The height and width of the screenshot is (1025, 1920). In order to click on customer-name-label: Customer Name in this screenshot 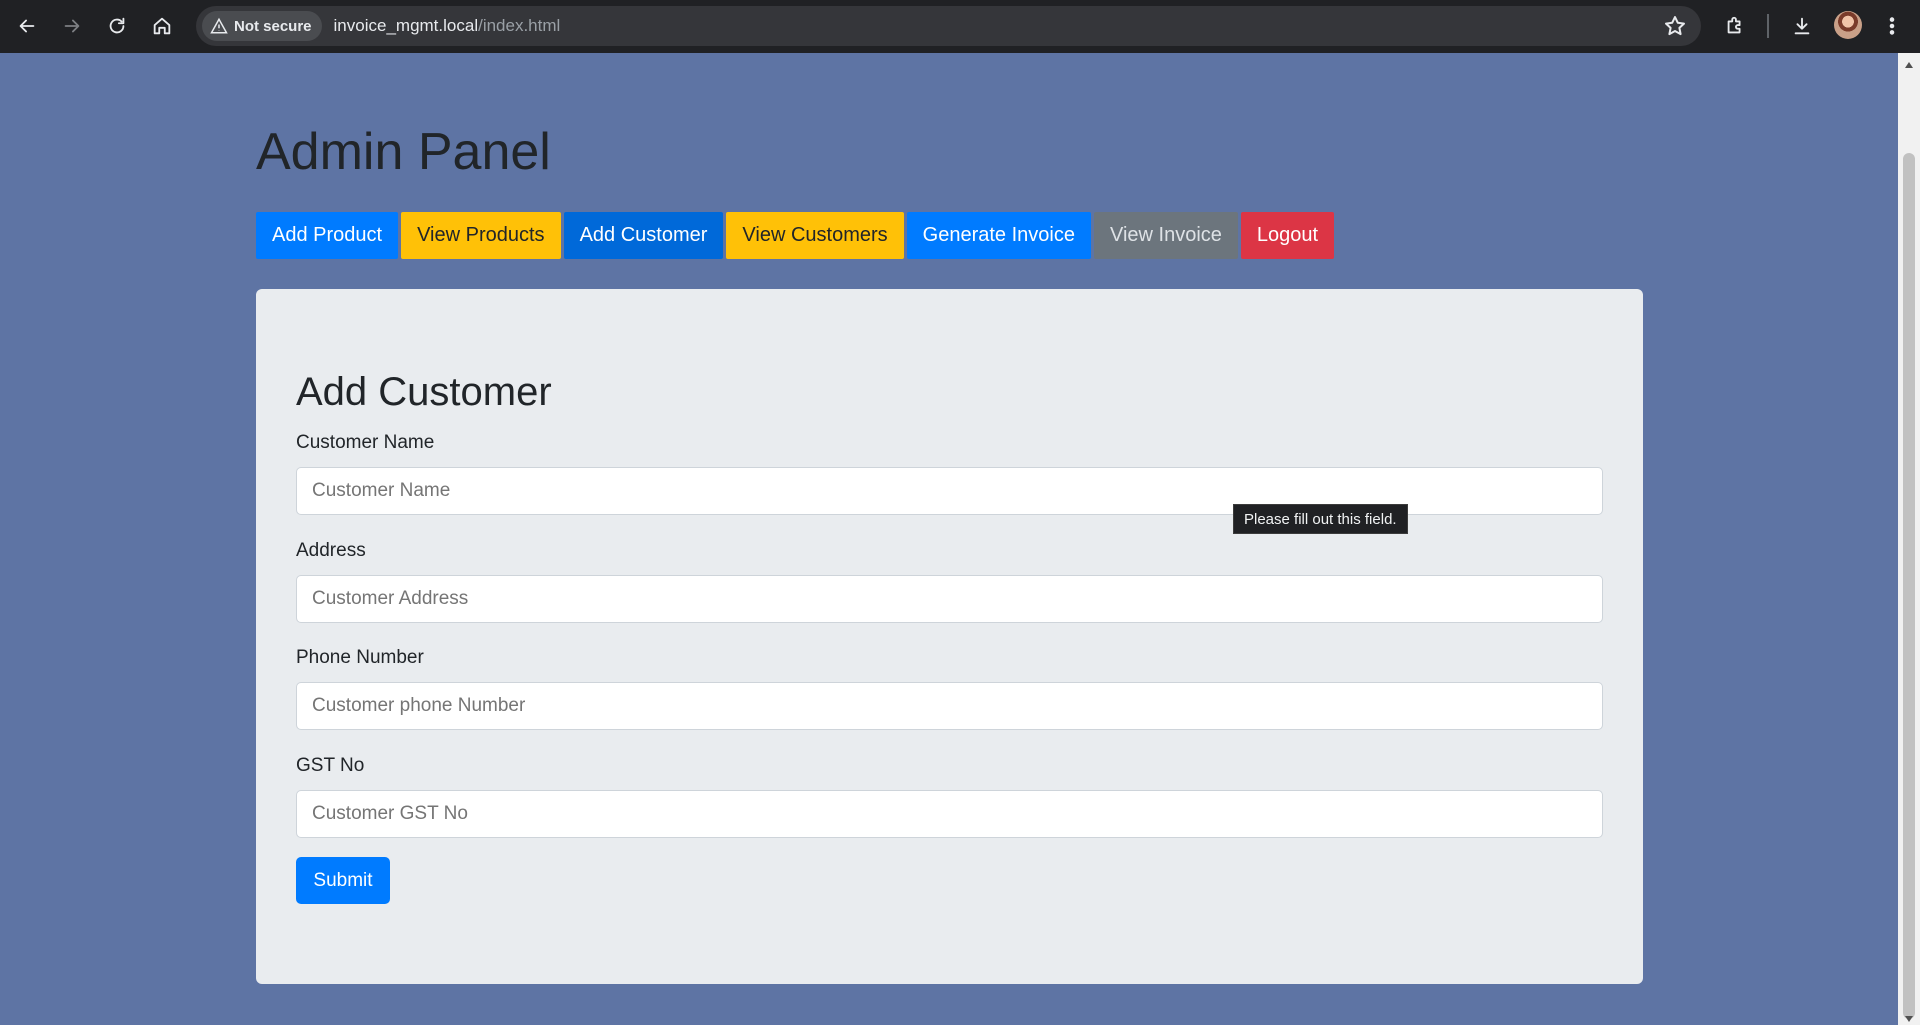, I will do `click(365, 442)`.